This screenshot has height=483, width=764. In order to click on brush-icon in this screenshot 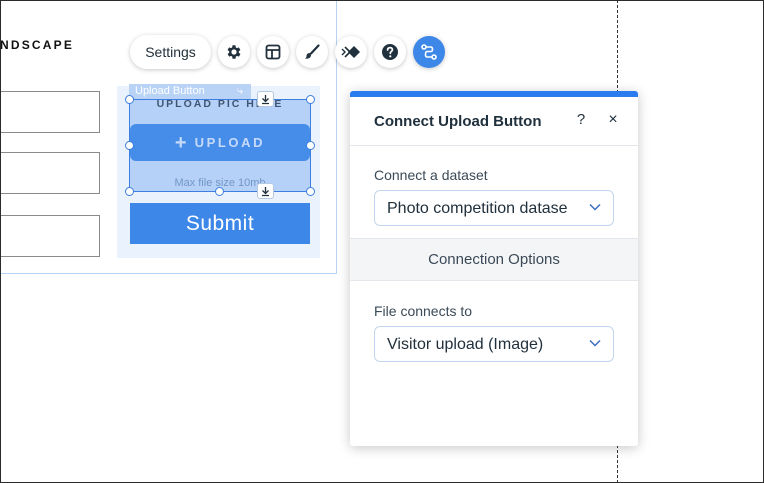, I will do `click(312, 51)`.